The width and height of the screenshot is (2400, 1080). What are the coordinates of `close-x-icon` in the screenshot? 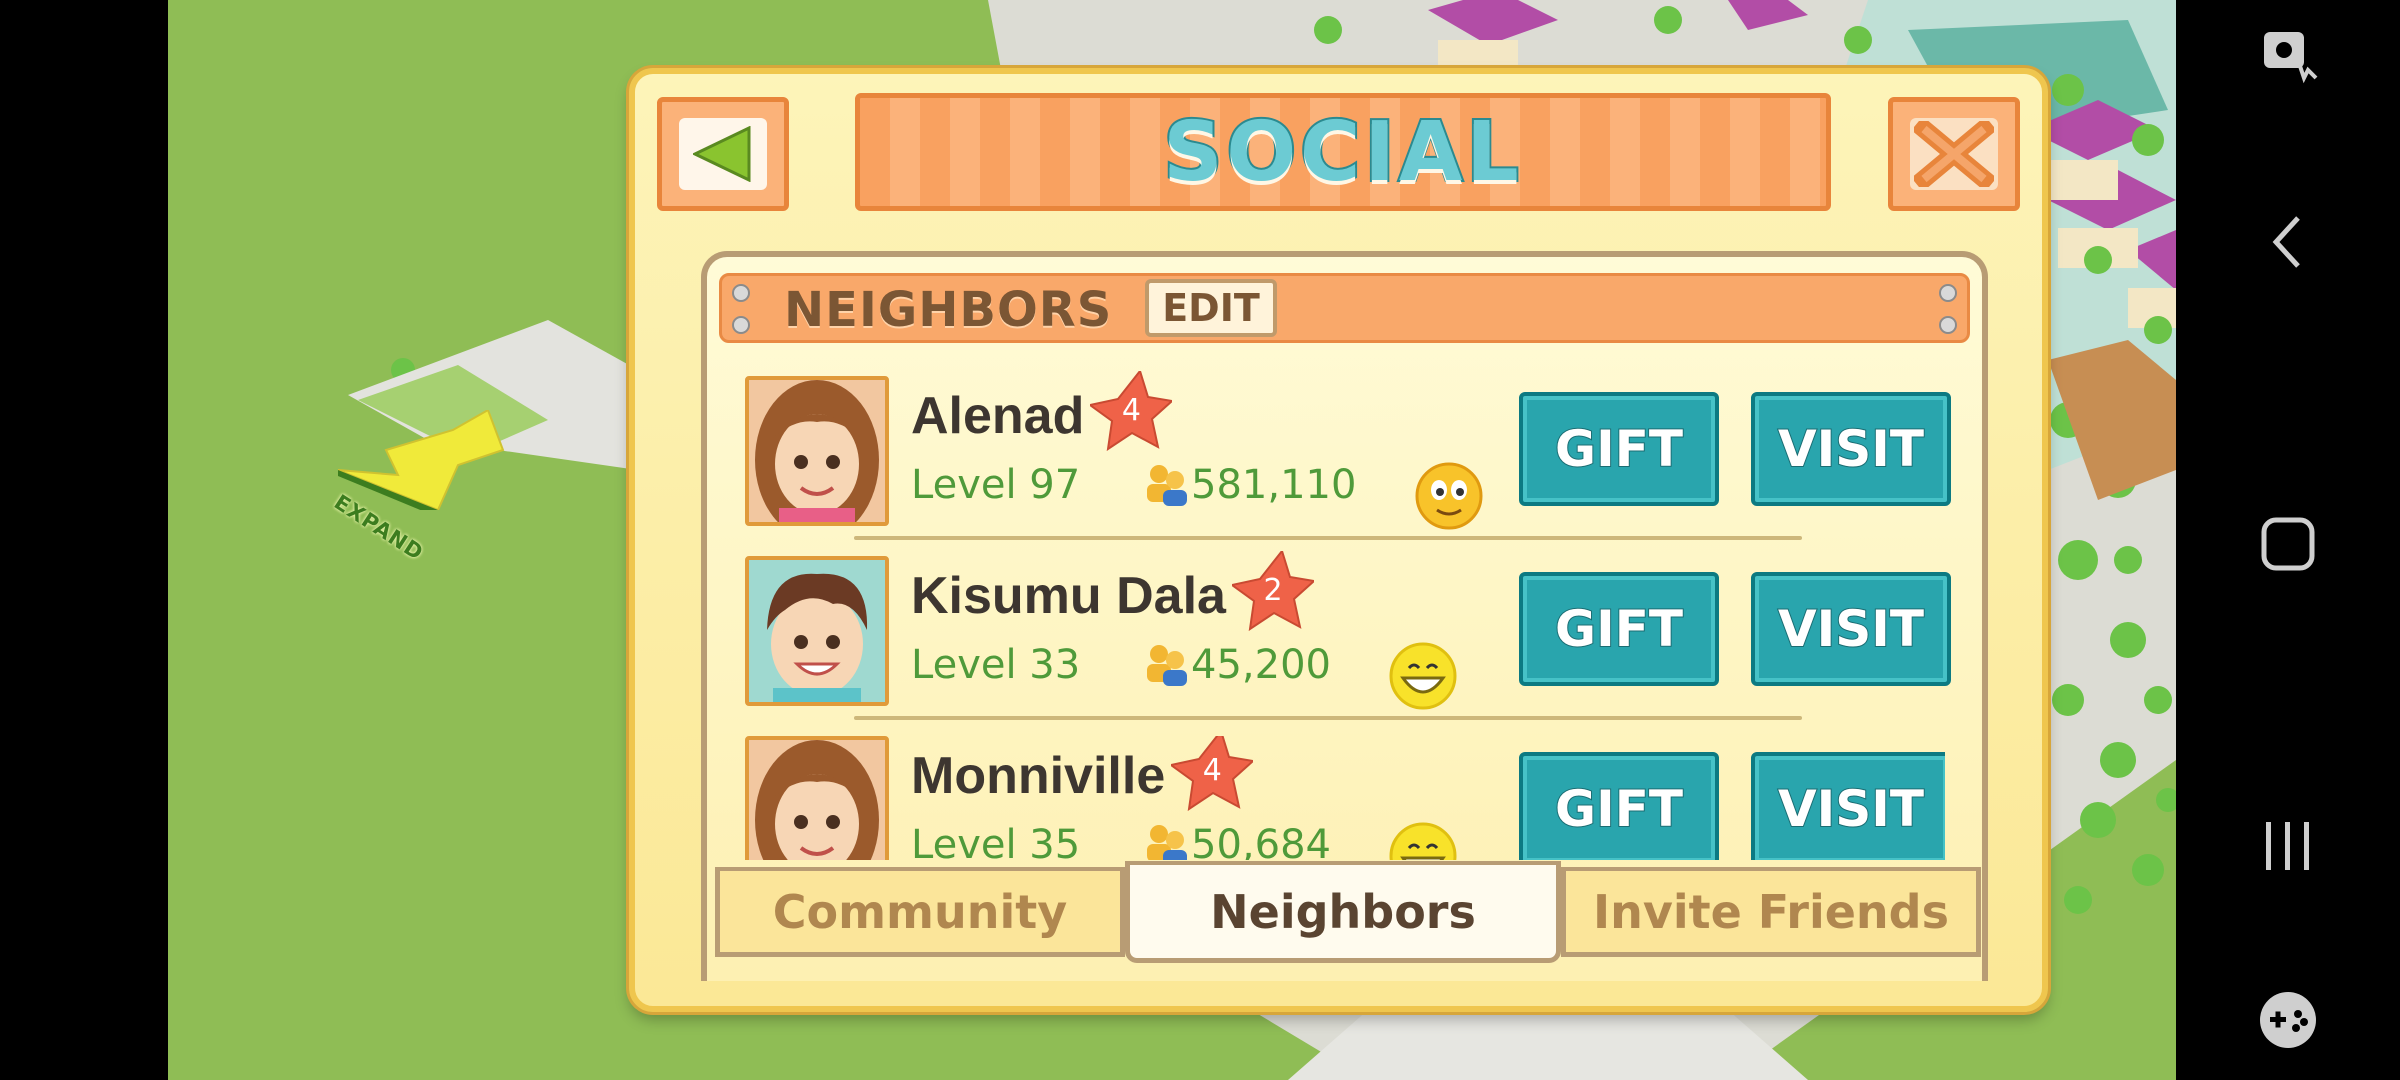 It's located at (1954, 154).